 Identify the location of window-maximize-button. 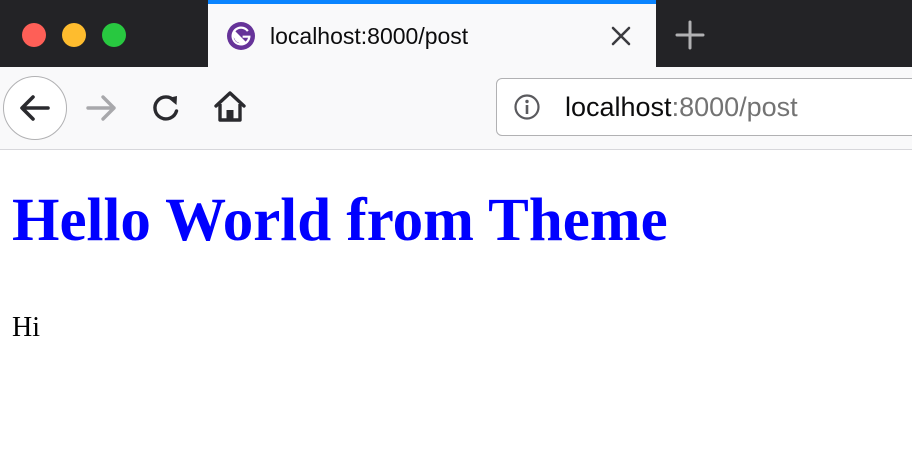
(114, 35).